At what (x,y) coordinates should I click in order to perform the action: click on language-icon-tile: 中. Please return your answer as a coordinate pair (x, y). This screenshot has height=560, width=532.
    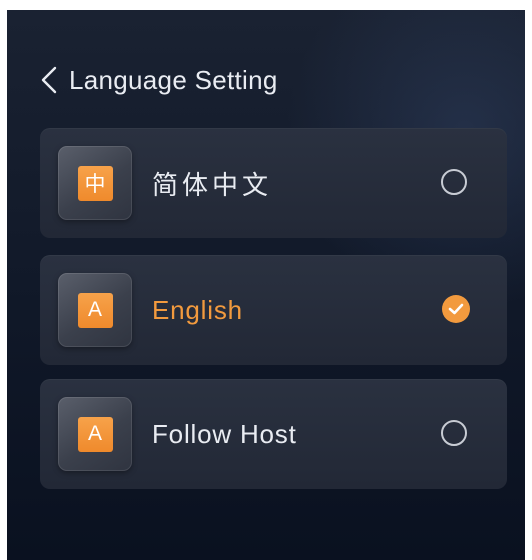
    Looking at the image, I should click on (95, 183).